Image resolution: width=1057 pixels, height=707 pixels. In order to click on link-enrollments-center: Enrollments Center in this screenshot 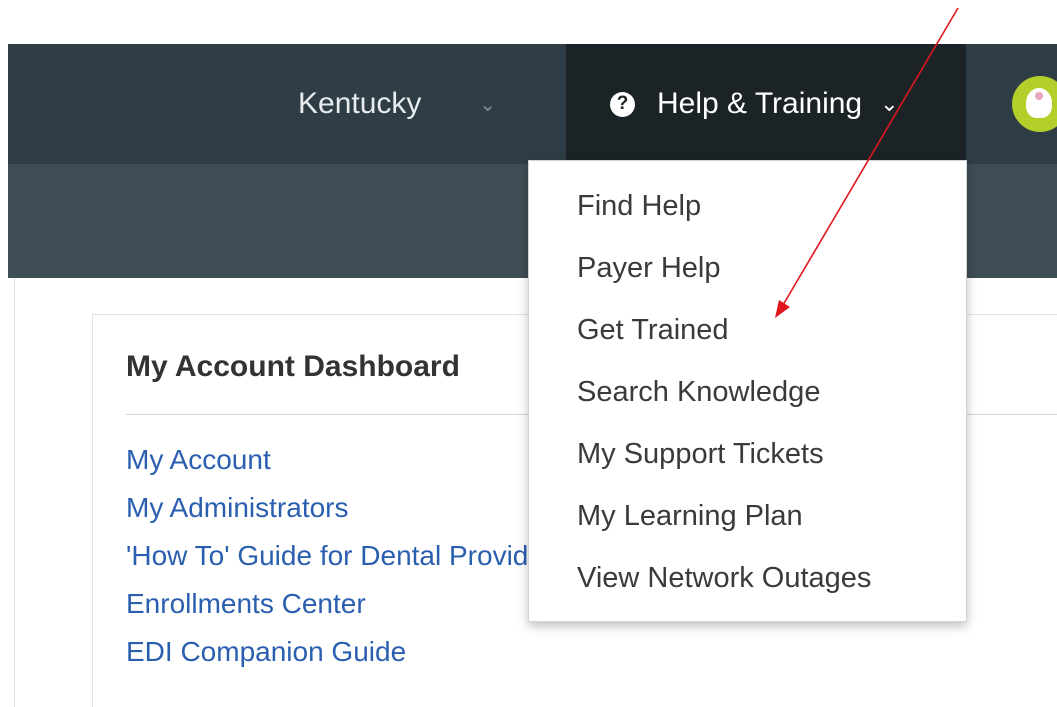, I will do `click(346, 606)`.